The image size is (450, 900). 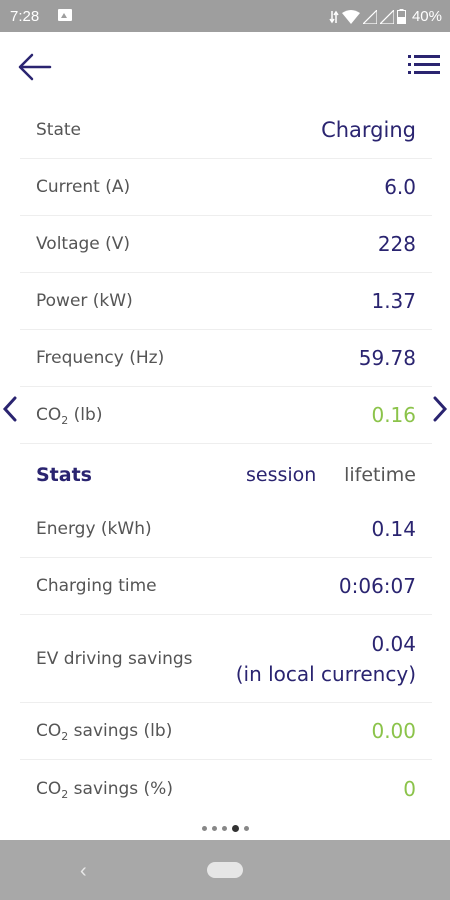 I want to click on stats-label: CO2 savings (lb), so click(x=104, y=732).